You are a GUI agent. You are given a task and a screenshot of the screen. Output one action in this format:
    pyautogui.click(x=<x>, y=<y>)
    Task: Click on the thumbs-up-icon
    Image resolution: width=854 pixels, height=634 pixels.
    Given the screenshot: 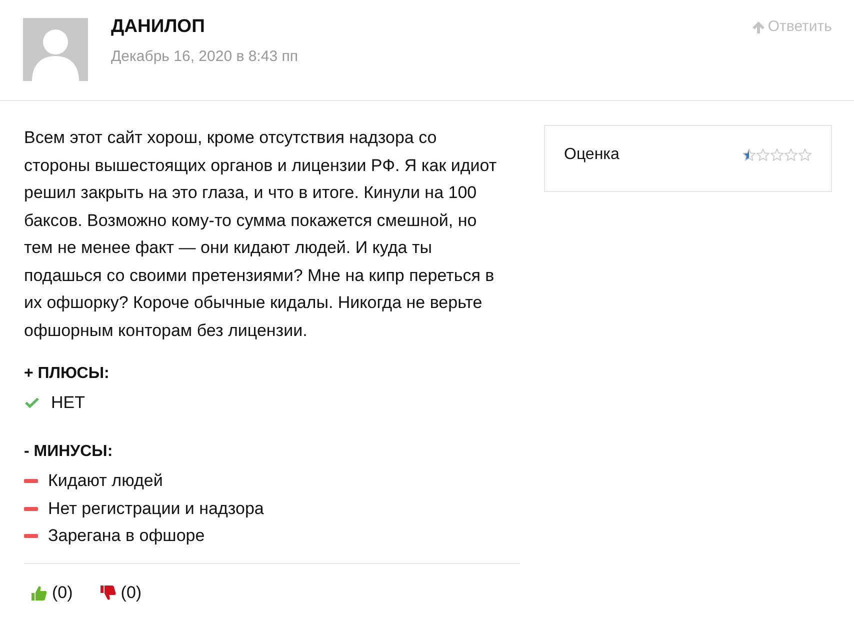 What is the action you would take?
    pyautogui.click(x=39, y=593)
    